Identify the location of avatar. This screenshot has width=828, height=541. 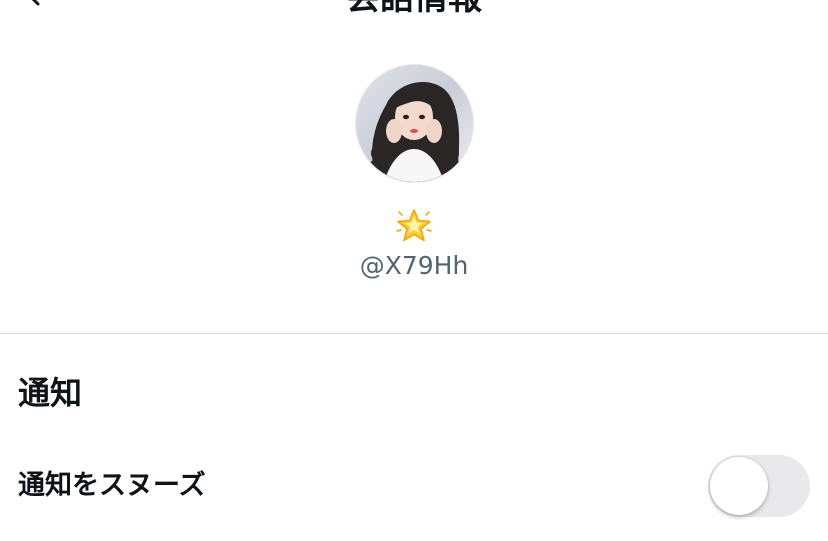
(414, 123).